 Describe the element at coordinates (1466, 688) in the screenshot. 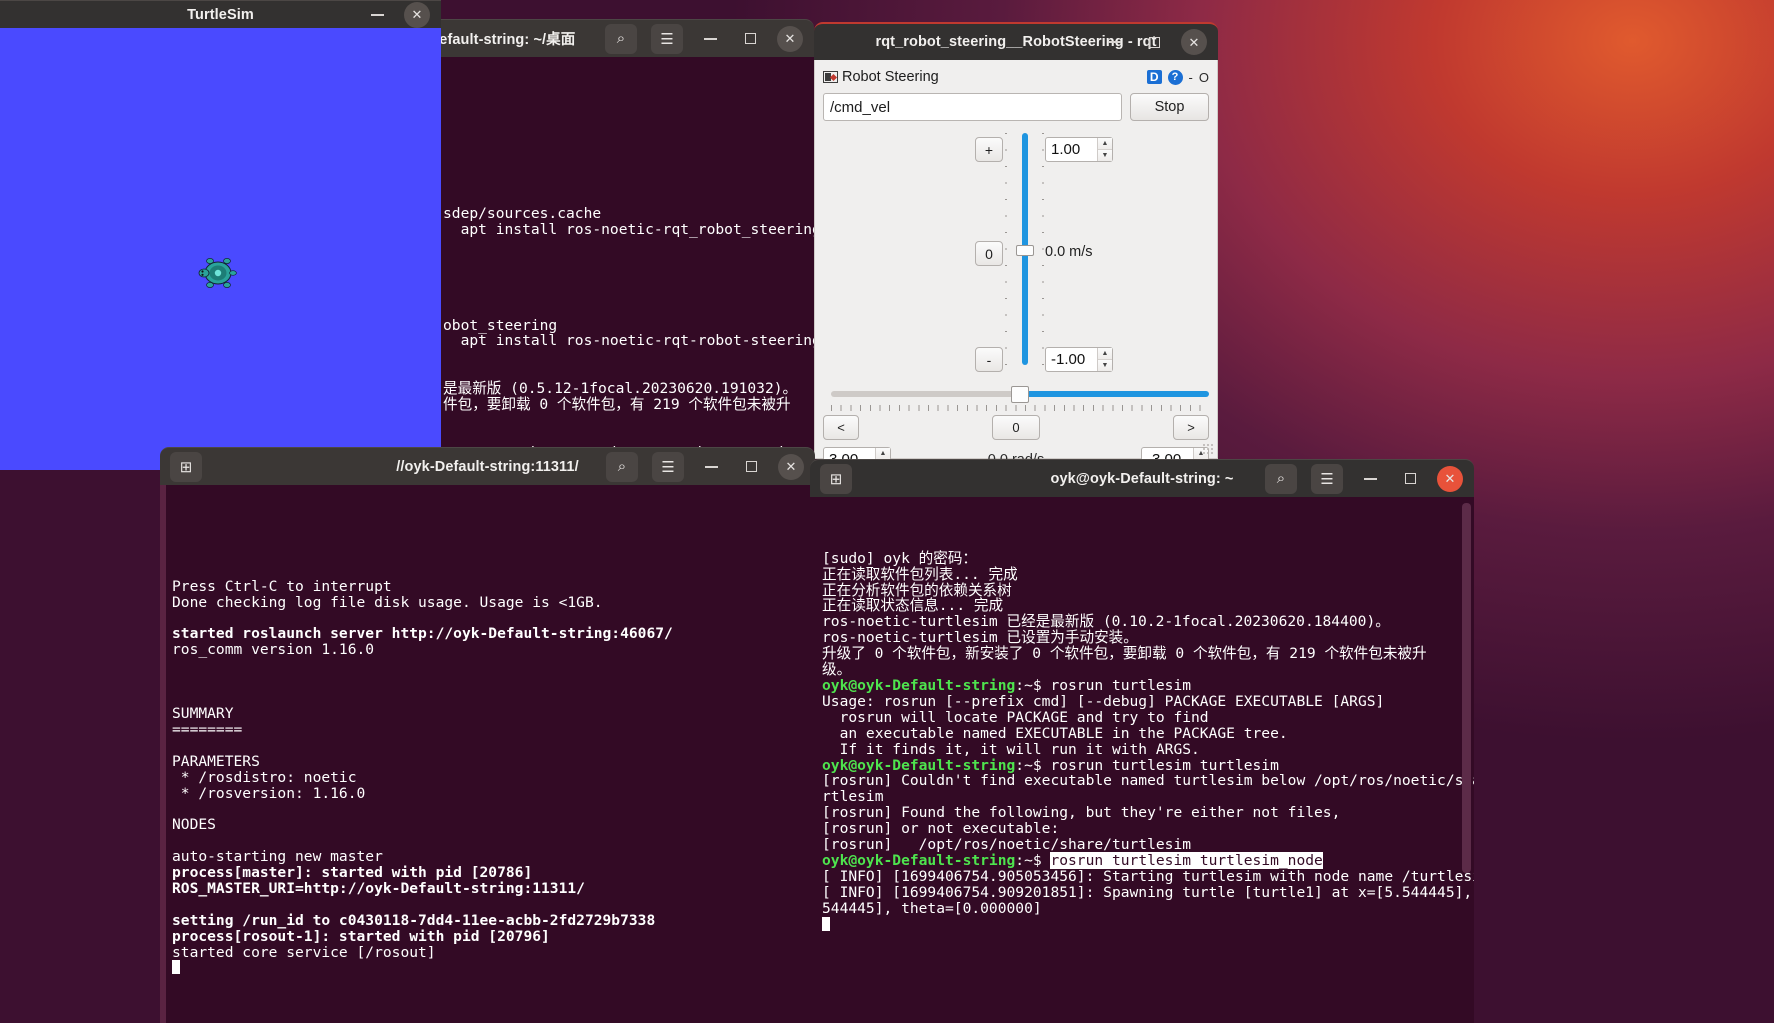

I see `terminal-scrollbar` at that location.